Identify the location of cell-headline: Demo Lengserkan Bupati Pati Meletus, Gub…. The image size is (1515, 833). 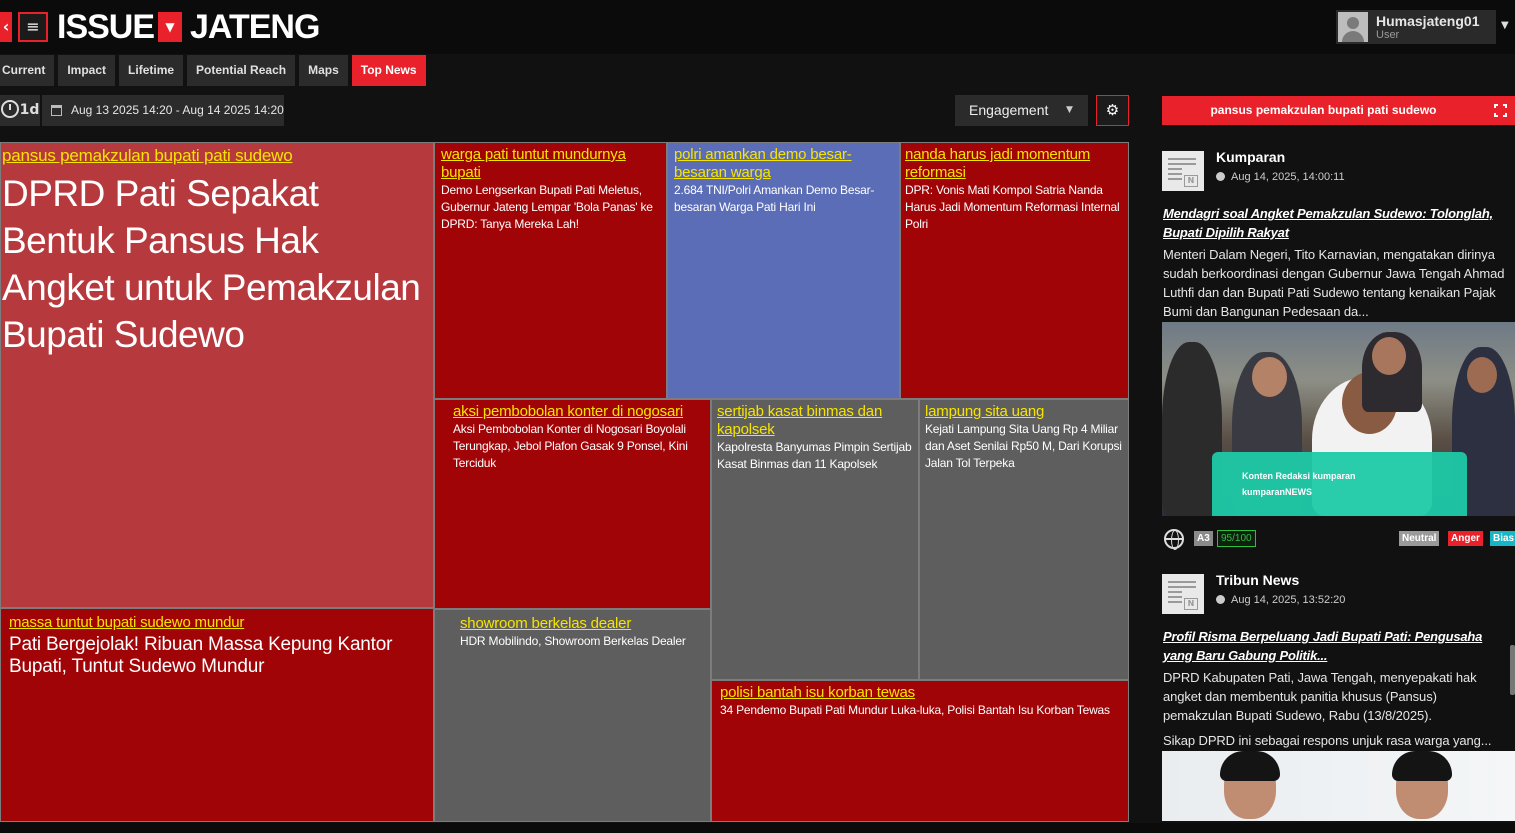
(547, 207).